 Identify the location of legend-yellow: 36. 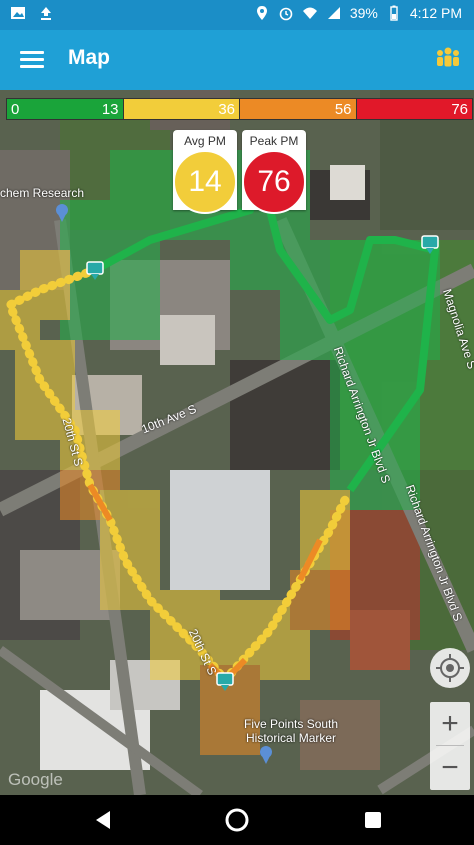
(181, 109).